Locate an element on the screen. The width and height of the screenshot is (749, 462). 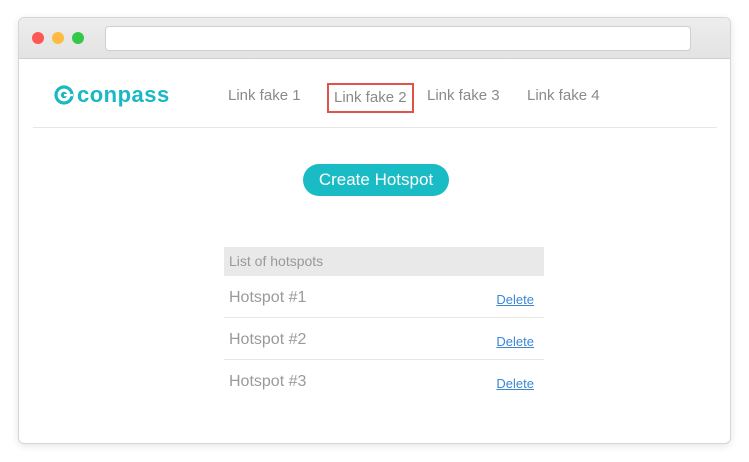
hotspot-name: Hotspot #1 is located at coordinates (268, 297).